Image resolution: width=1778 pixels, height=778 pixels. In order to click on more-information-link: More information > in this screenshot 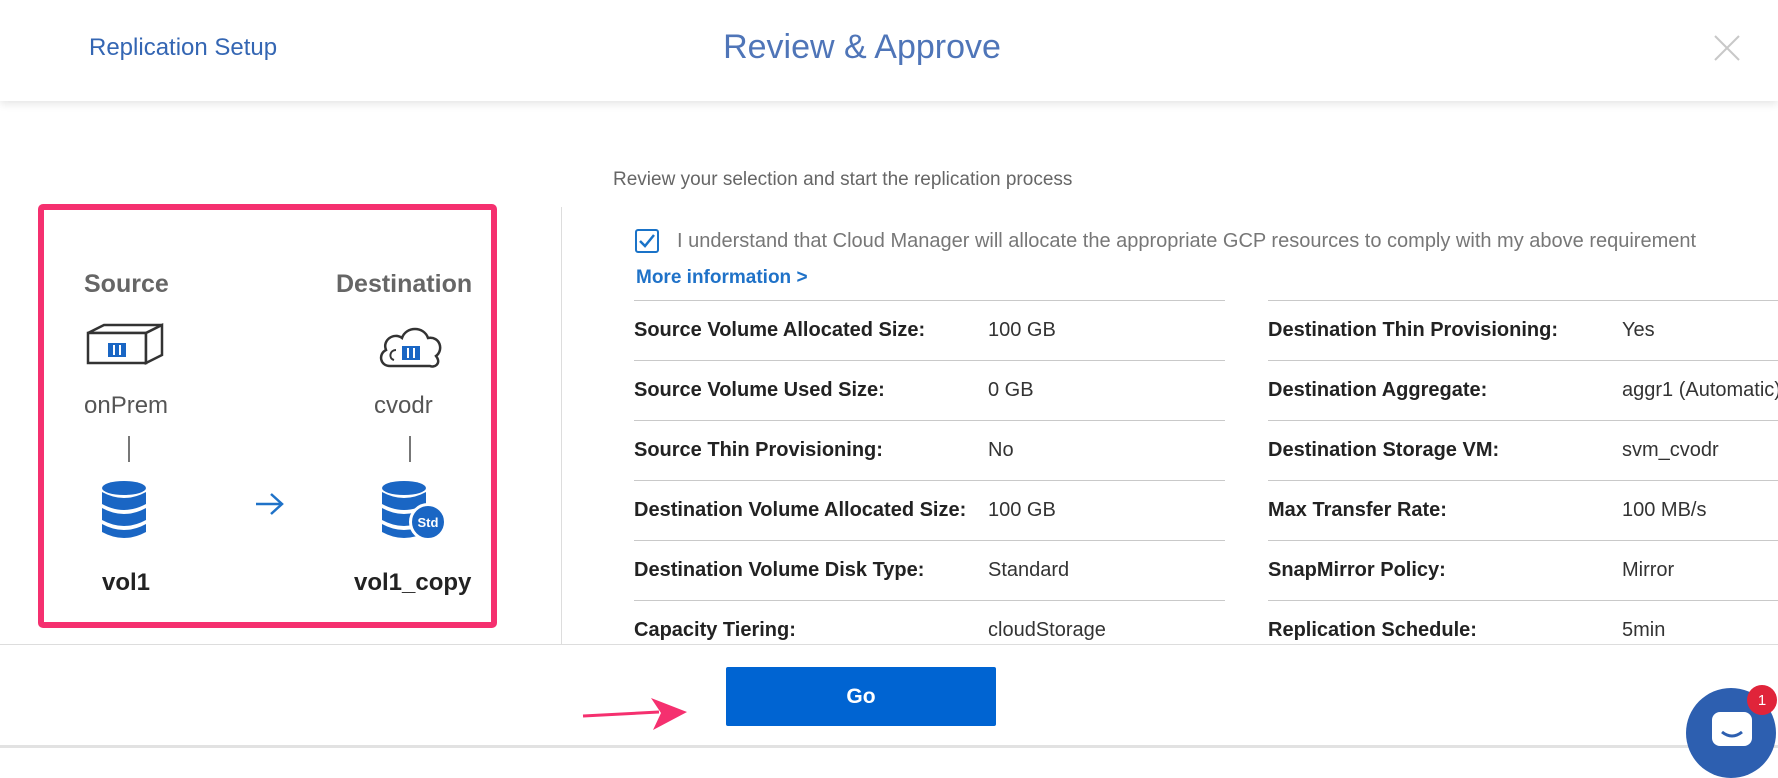, I will do `click(722, 278)`.